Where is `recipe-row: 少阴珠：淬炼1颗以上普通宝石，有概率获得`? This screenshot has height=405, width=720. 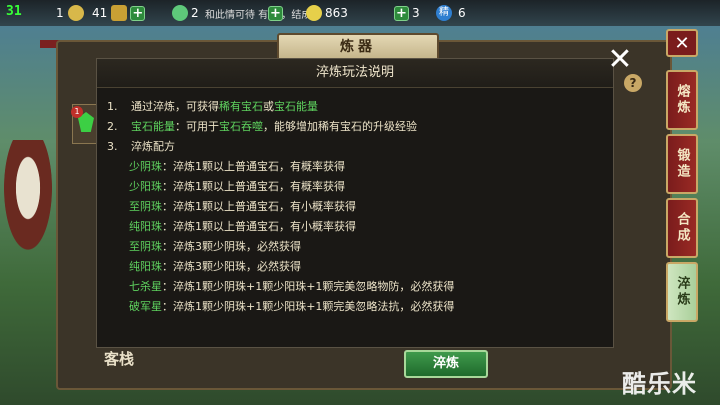 recipe-row: 少阴珠：淬炼1颗以上普通宝石，有概率获得 is located at coordinates (237, 166).